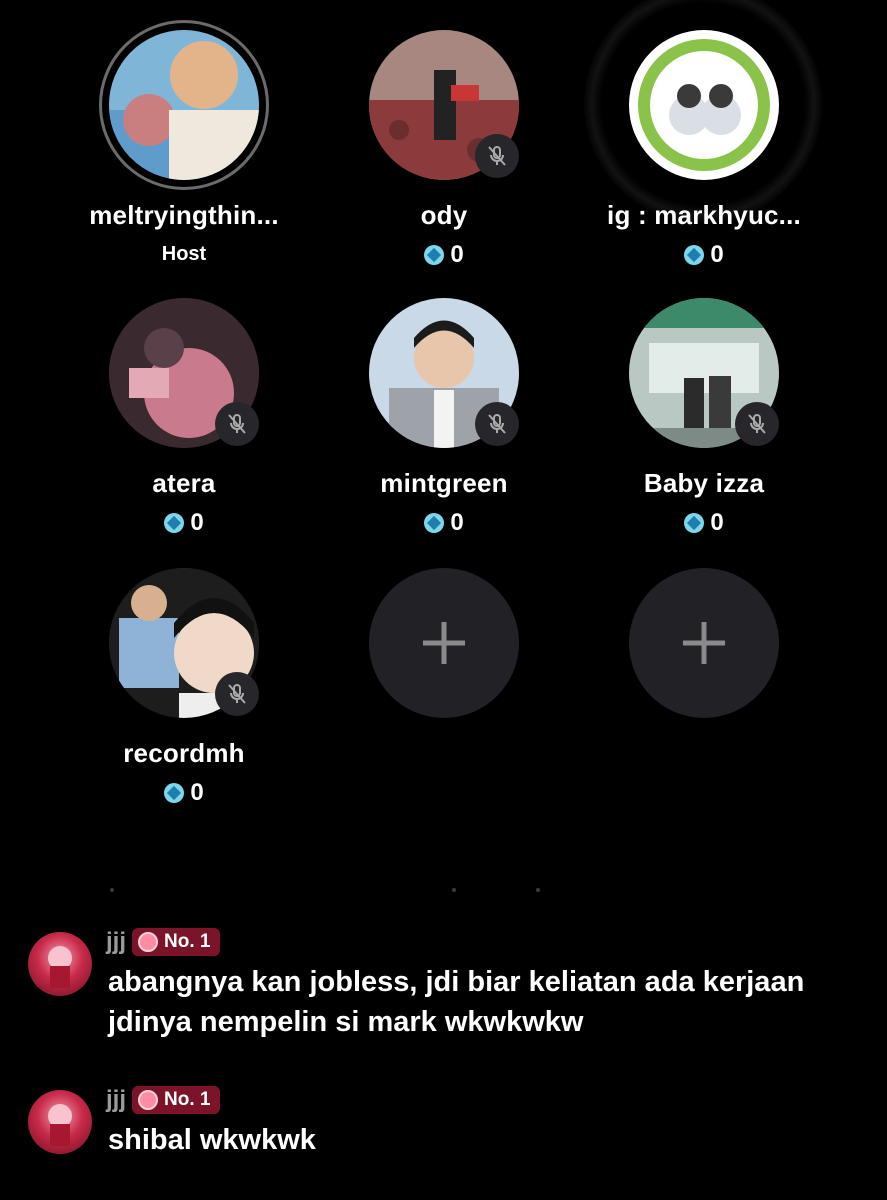 Image resolution: width=887 pixels, height=1200 pixels. What do you see at coordinates (444, 417) in the screenshot?
I see `seat-mintgreen: mintgreen 0` at bounding box center [444, 417].